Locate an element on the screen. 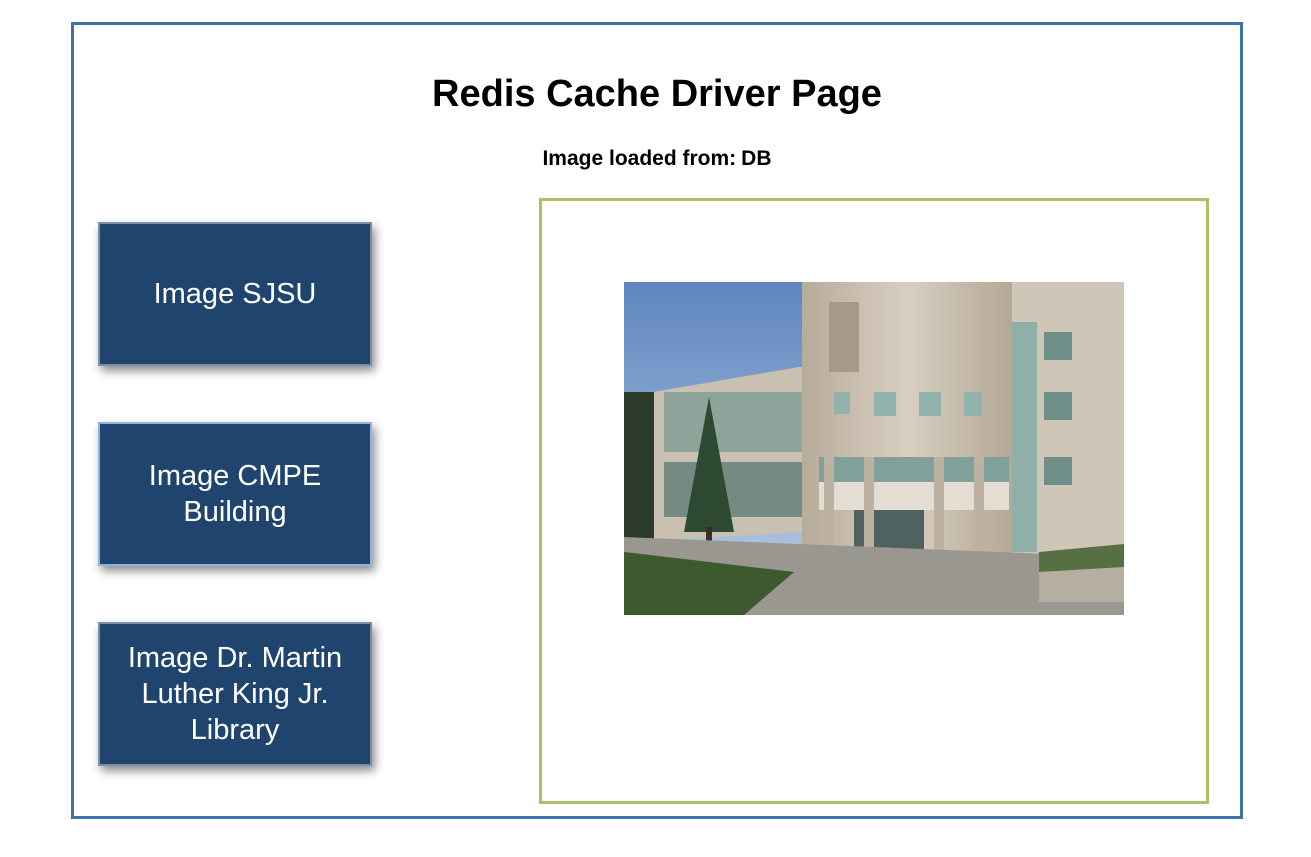 The height and width of the screenshot is (857, 1311). building-photo-graphic is located at coordinates (874, 448).